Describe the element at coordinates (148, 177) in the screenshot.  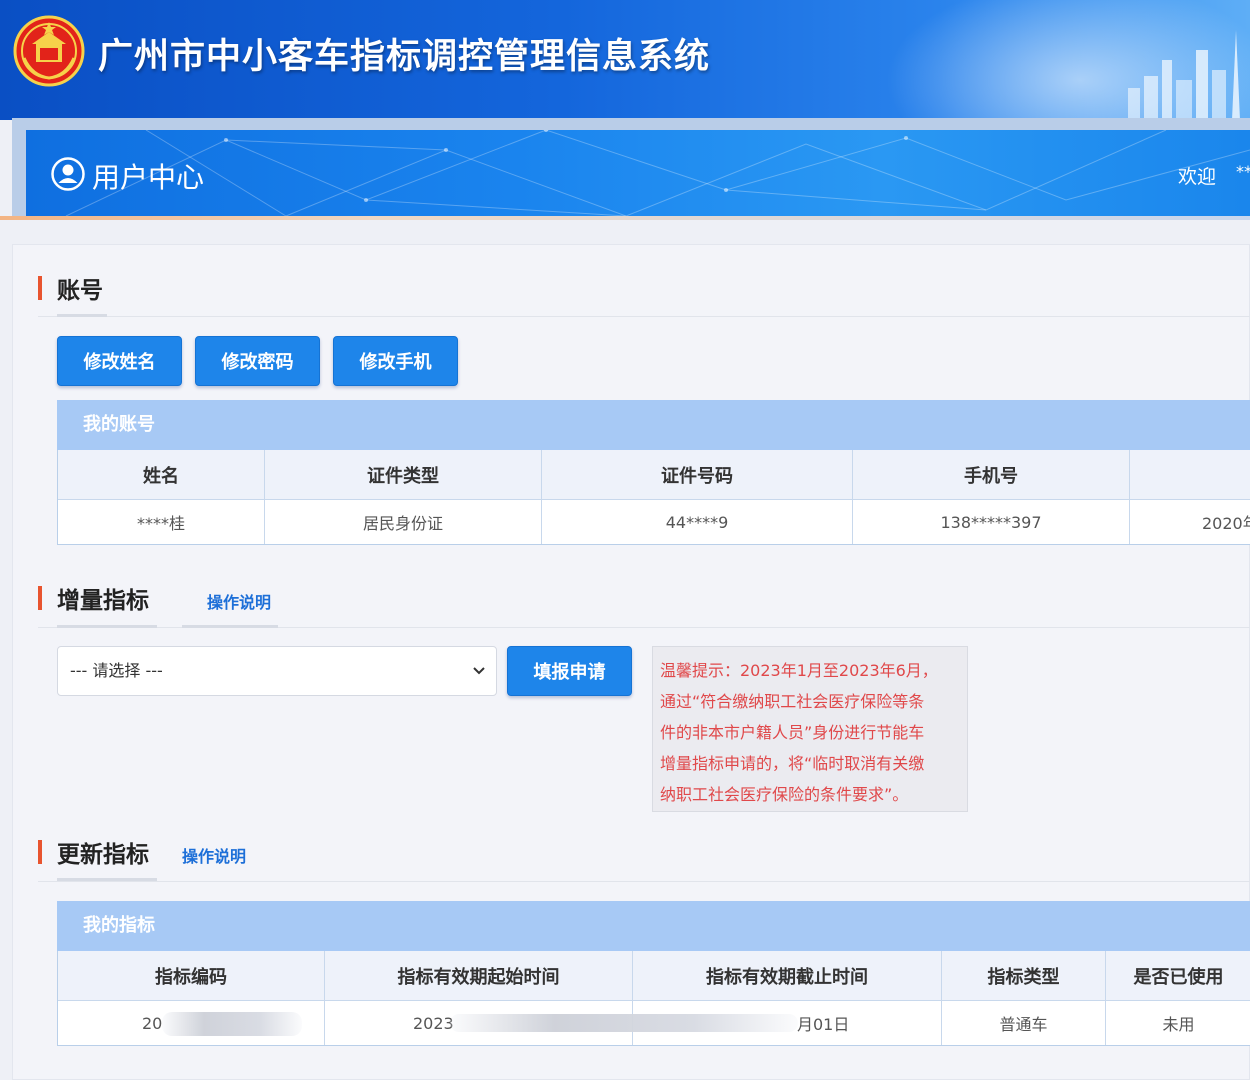
I see `user-center-title: 用户中心` at that location.